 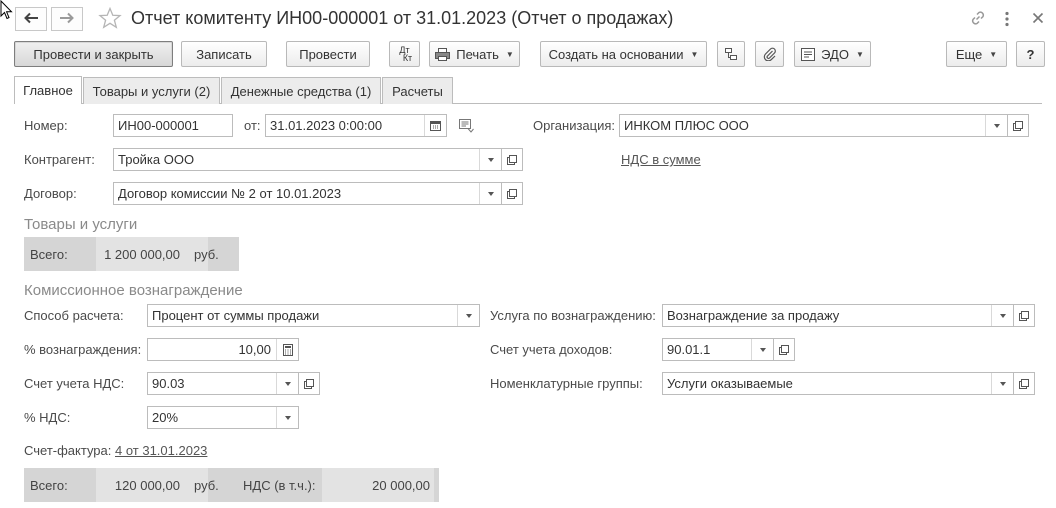 I want to click on contract-field: Договор комиссии № 2 от 10.01.2023, so click(x=307, y=193).